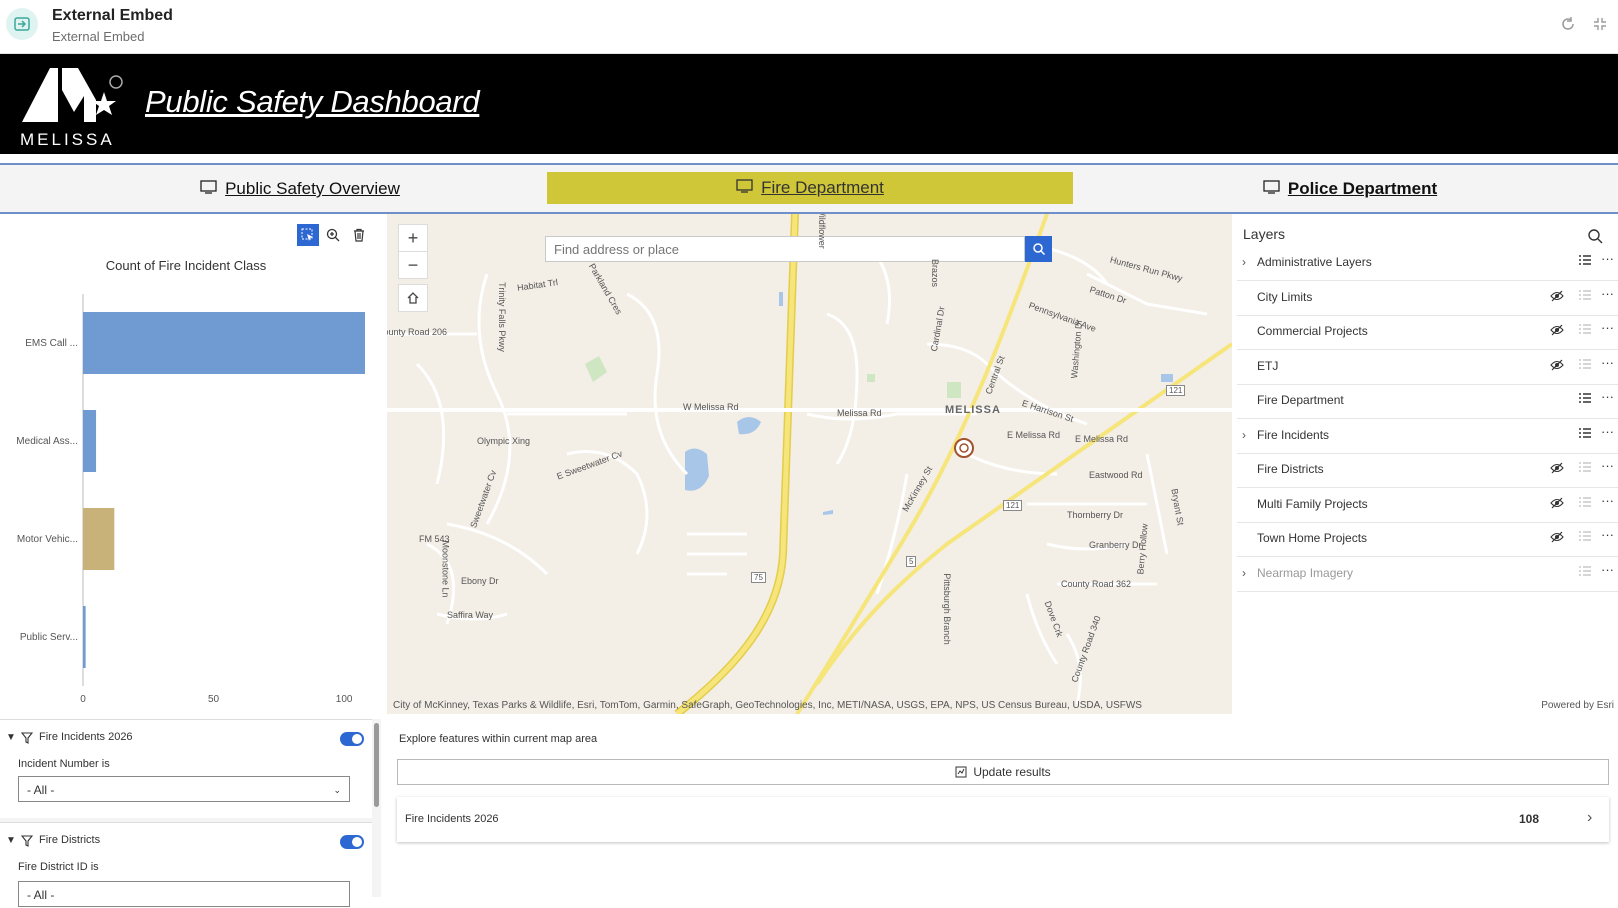  Describe the element at coordinates (41, 790) in the screenshot. I see `select-value: - All -` at that location.